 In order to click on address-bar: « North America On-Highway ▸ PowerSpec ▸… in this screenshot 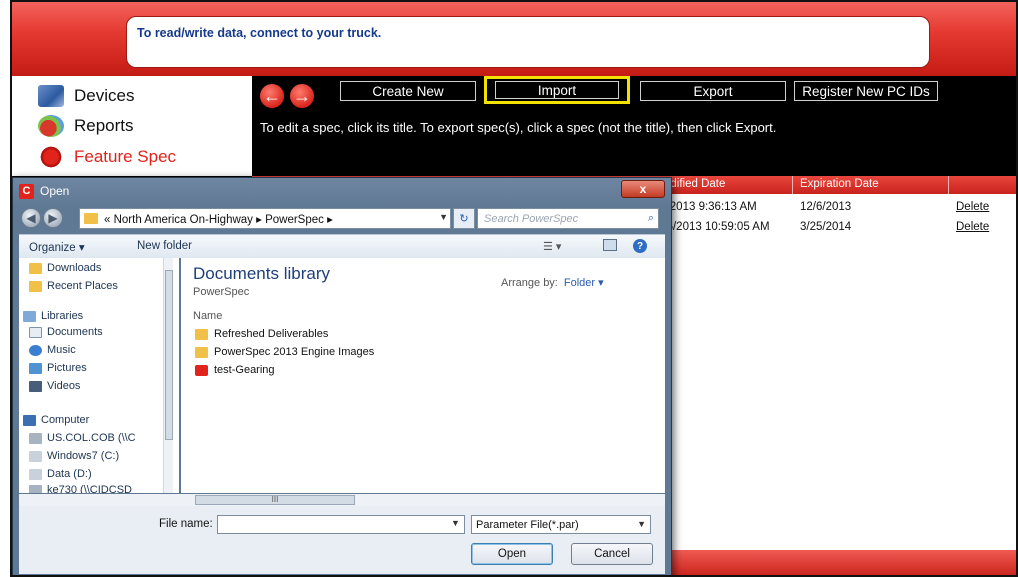, I will do `click(265, 218)`.